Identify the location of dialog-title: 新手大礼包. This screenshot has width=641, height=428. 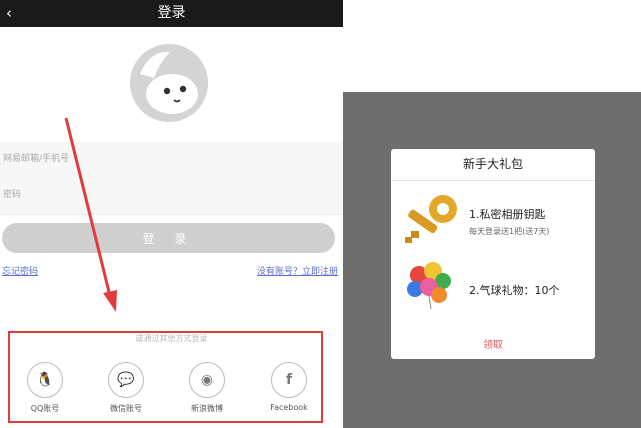
(492, 164).